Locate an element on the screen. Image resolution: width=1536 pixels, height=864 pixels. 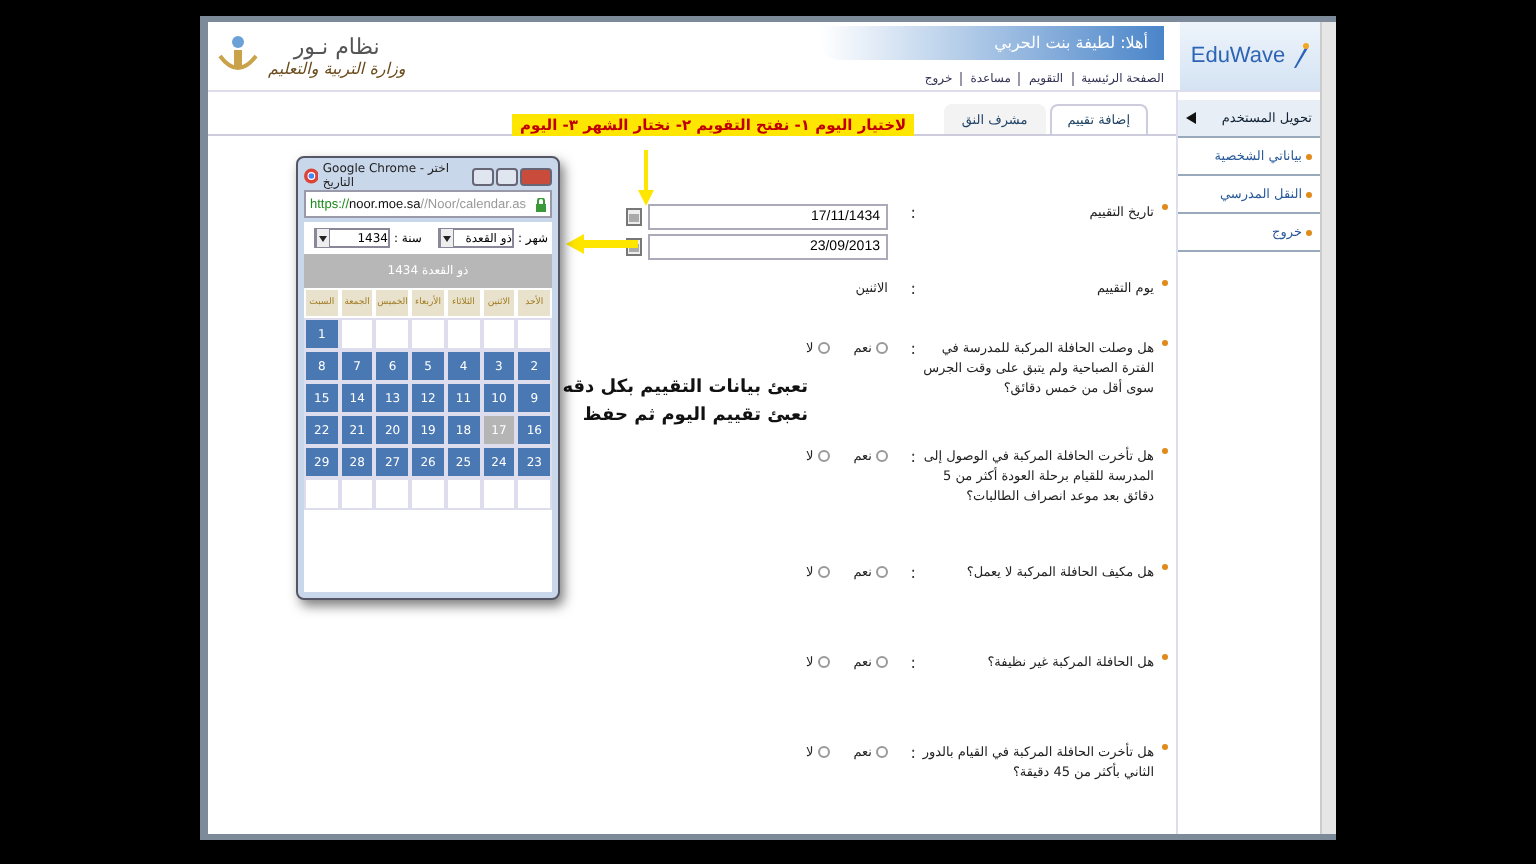
instruction-note: نعبئ تقييم اليوم ثم حفظ is located at coordinates (695, 416).